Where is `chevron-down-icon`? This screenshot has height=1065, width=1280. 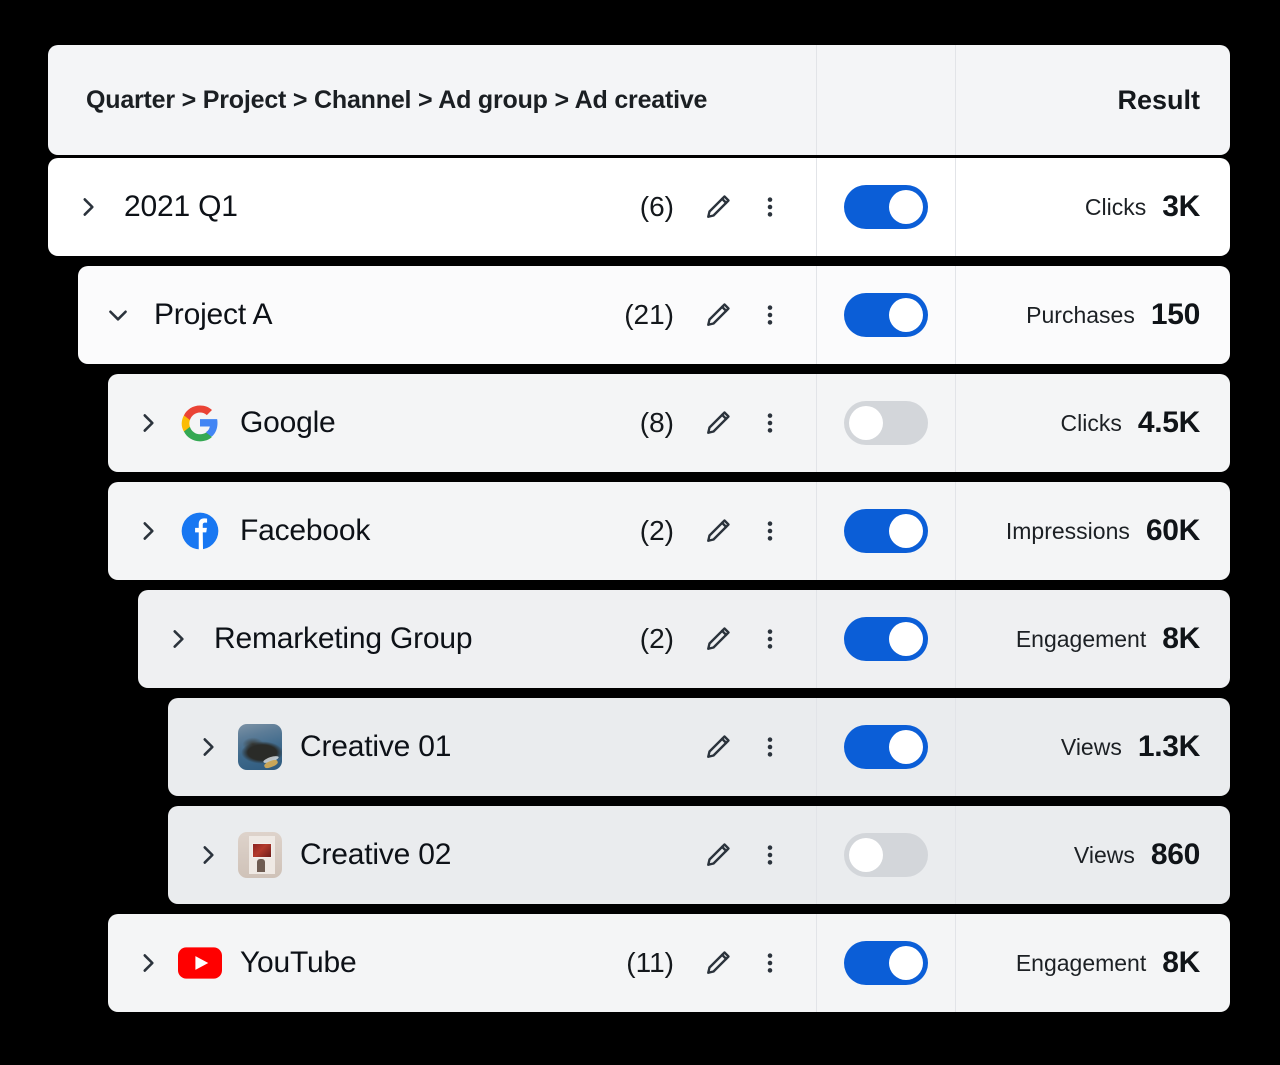 chevron-down-icon is located at coordinates (118, 315).